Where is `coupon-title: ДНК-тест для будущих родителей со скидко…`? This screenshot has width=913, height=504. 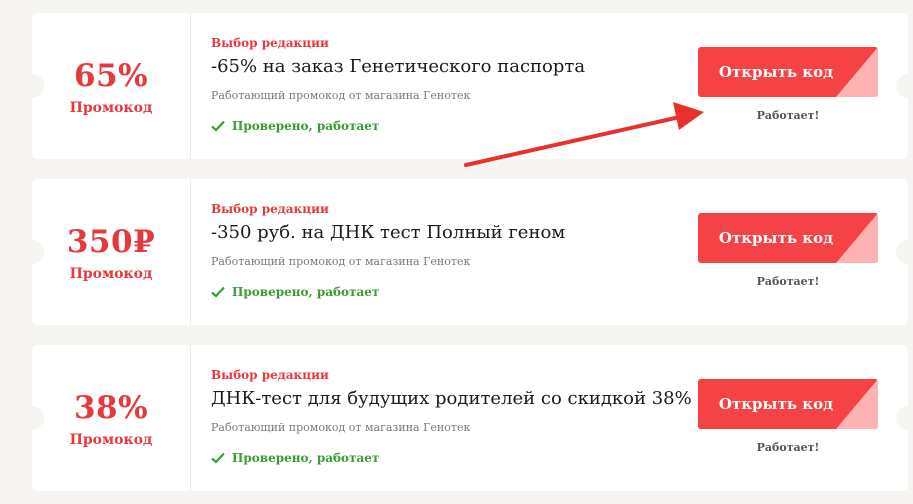
coupon-title: ДНК-тест для будущих родителей со скидко… is located at coordinates (451, 398).